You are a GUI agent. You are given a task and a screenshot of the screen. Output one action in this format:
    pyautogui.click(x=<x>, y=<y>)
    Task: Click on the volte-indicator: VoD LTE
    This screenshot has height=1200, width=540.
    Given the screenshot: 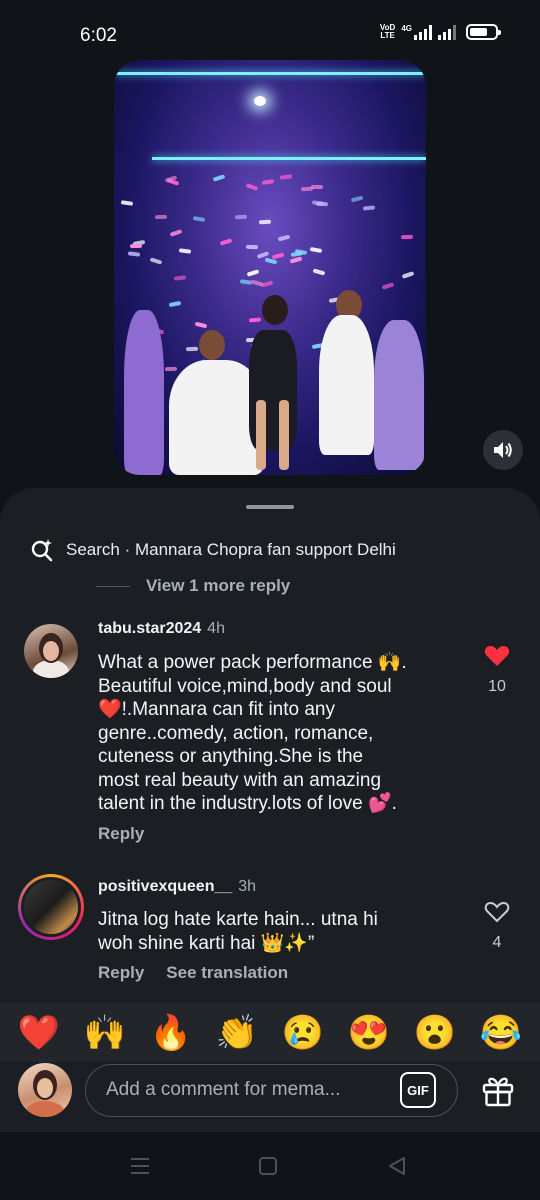 What is the action you would take?
    pyautogui.click(x=387, y=31)
    